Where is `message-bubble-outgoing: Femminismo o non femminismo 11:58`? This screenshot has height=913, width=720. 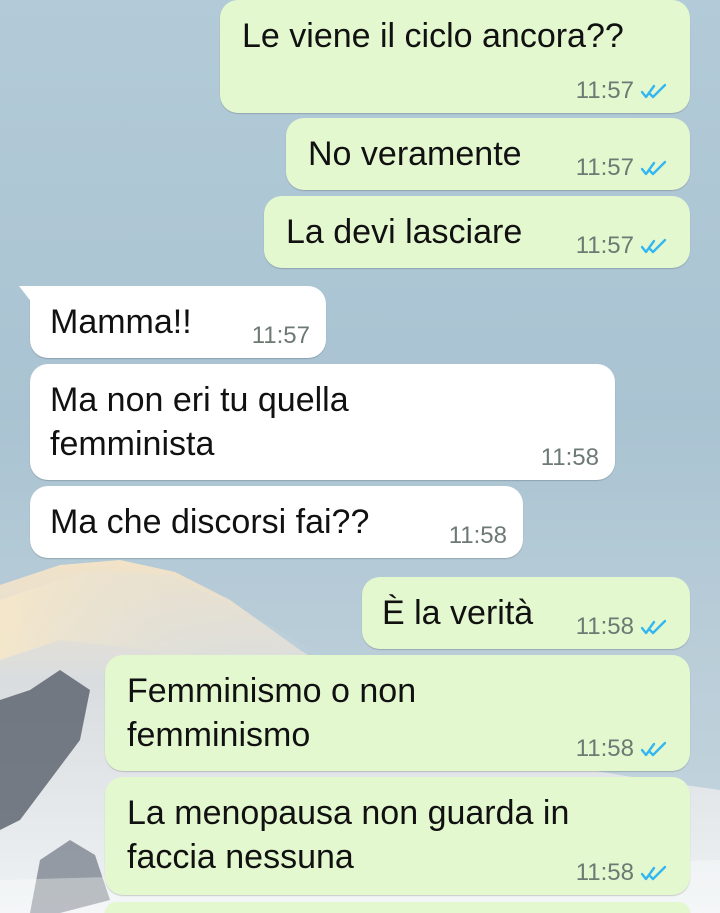 message-bubble-outgoing: Femminismo o non femminismo 11:58 is located at coordinates (397, 713).